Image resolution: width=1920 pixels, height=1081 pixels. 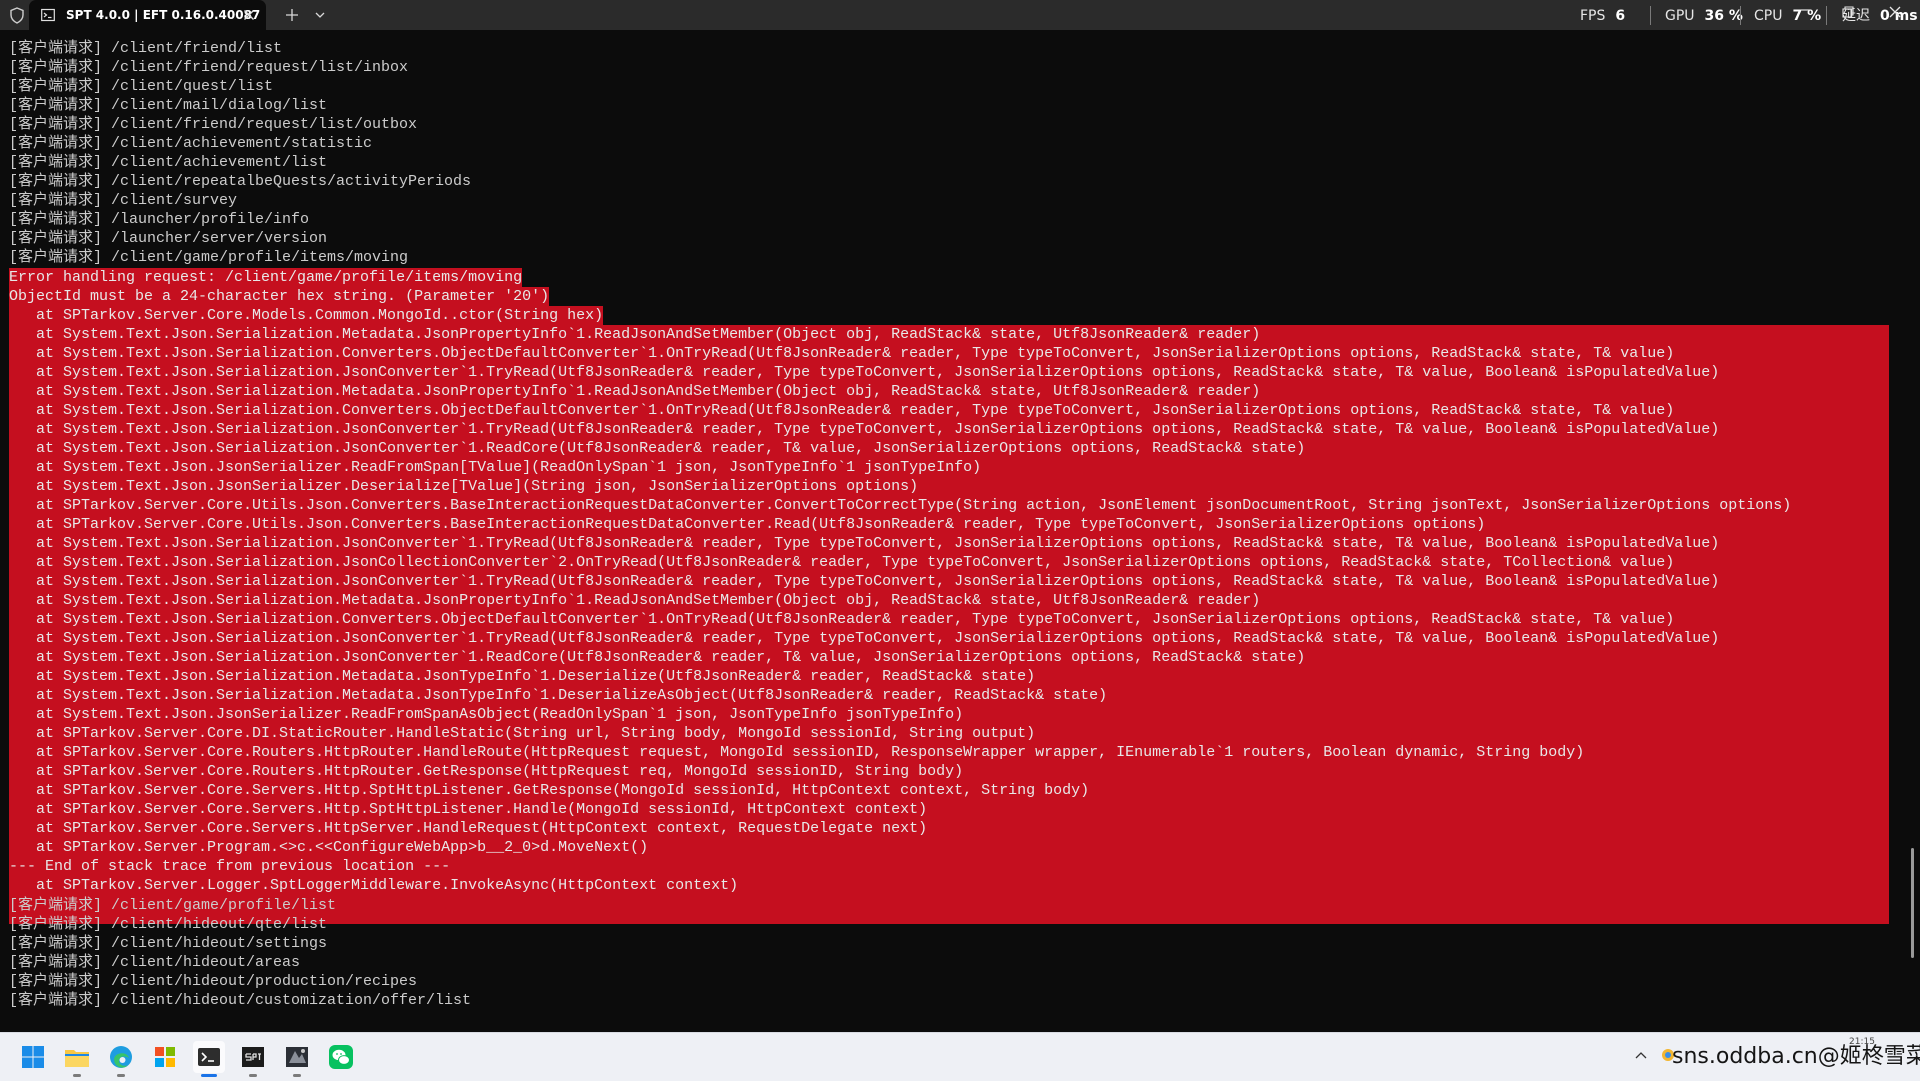 What do you see at coordinates (960, 1056) in the screenshot?
I see `taskbar: sns.oddba.cn@姬柊雪菜 21:15` at bounding box center [960, 1056].